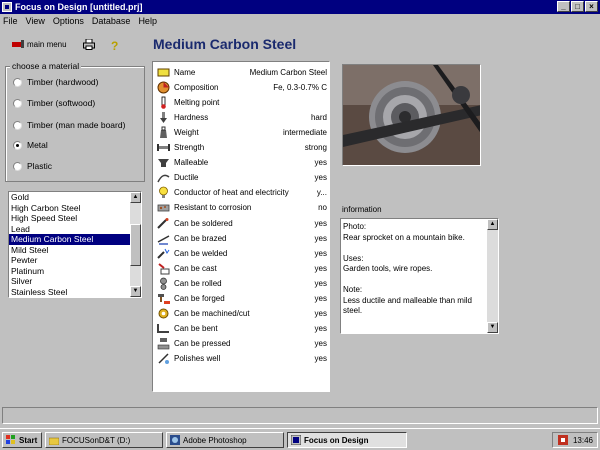 The image size is (600, 450). I want to click on main-menu-label: main menu, so click(47, 44).